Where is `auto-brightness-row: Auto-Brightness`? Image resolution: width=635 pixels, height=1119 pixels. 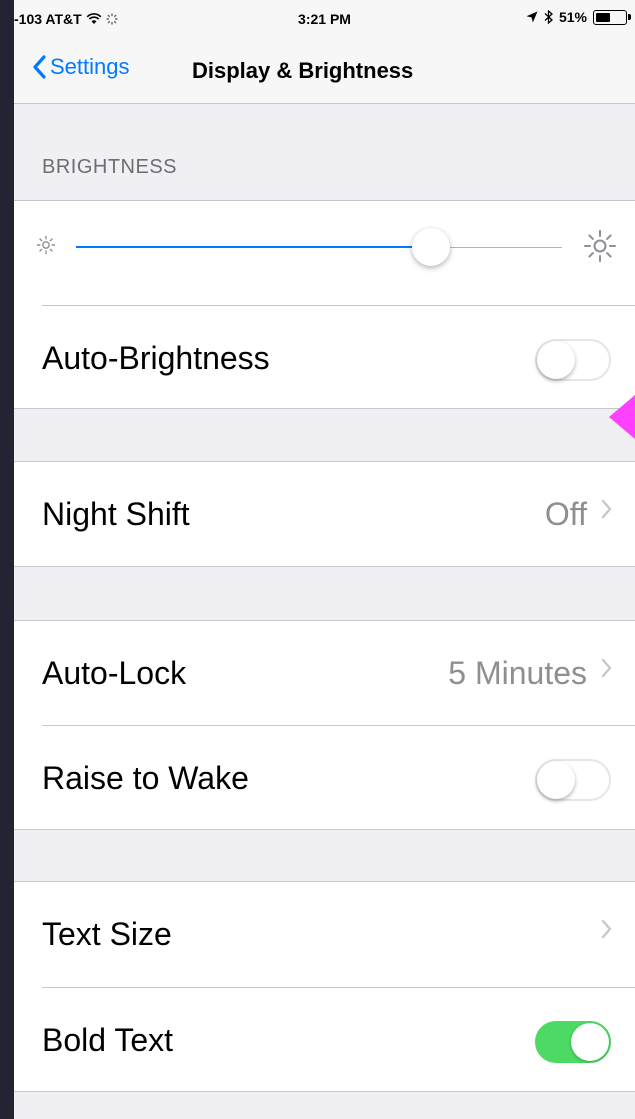 auto-brightness-row: Auto-Brightness is located at coordinates (324, 358).